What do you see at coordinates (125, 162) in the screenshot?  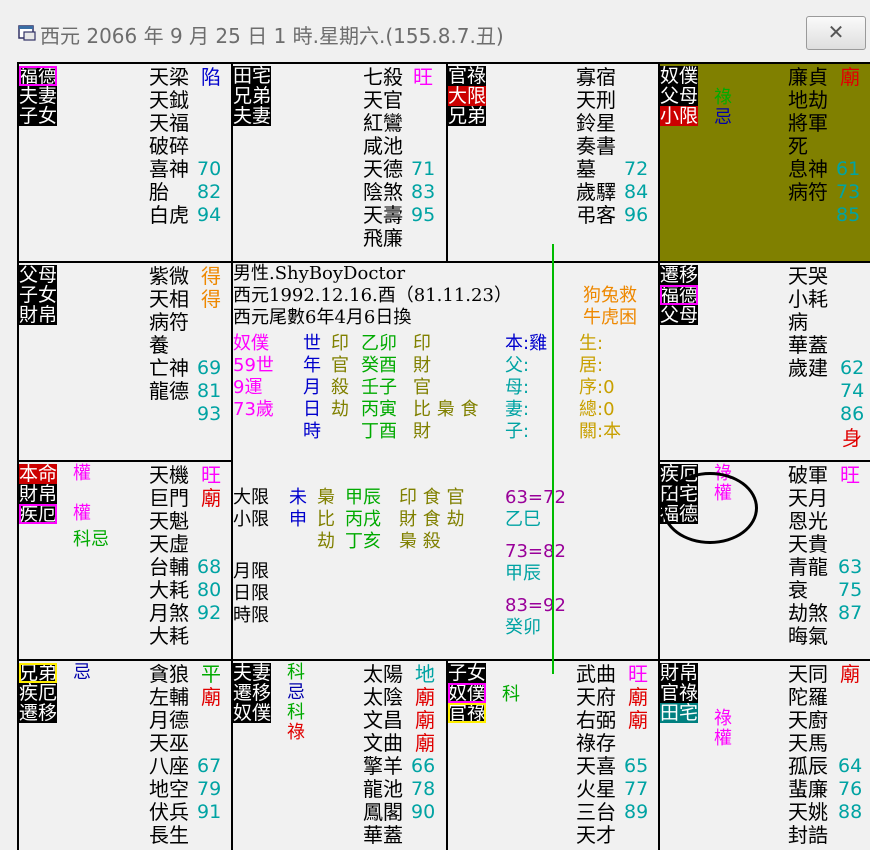 I see `palace-fude: 福德 夫妻 子女 天梁 天鉞 天福 破碎 喜神胎白虎 陷 70 82 94` at bounding box center [125, 162].